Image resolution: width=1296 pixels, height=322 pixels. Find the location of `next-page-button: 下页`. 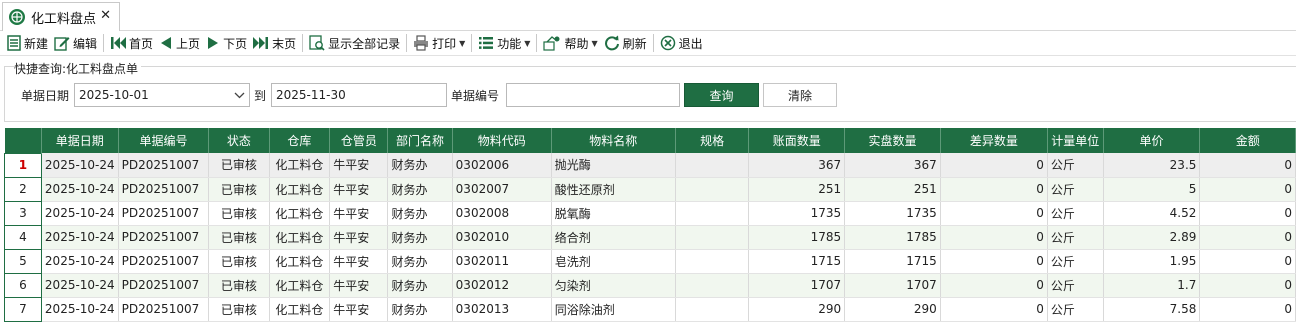

next-page-button: 下页 is located at coordinates (226, 43).